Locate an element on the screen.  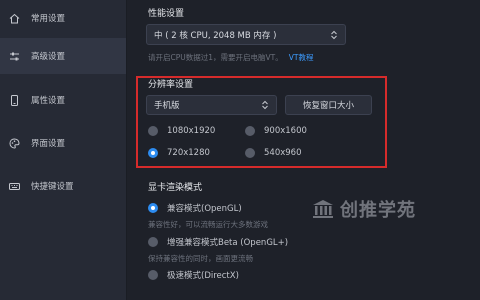
radio-label: 极速模式(DirectX) is located at coordinates (203, 276).